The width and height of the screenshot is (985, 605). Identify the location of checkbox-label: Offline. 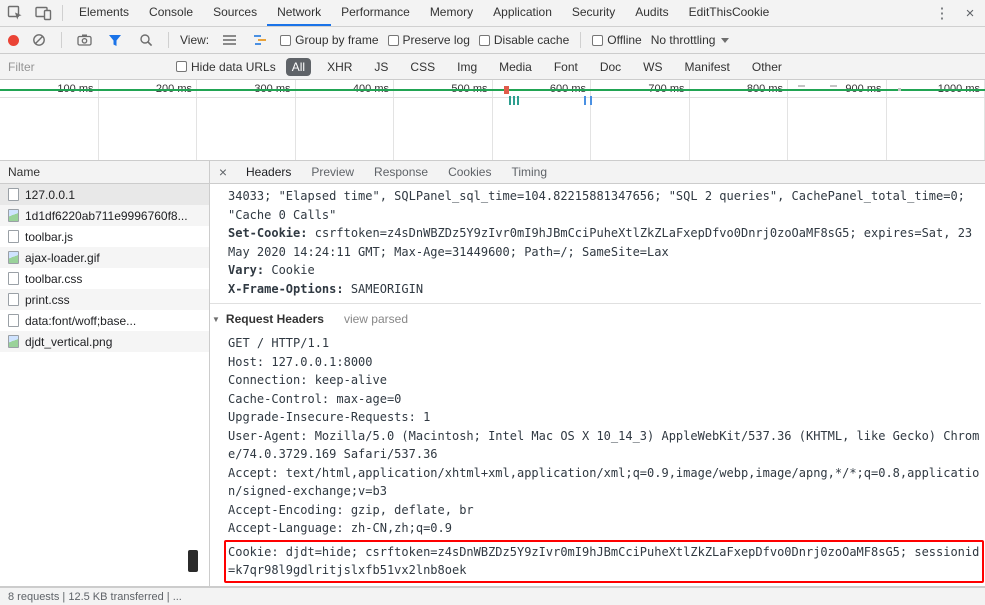
(624, 40).